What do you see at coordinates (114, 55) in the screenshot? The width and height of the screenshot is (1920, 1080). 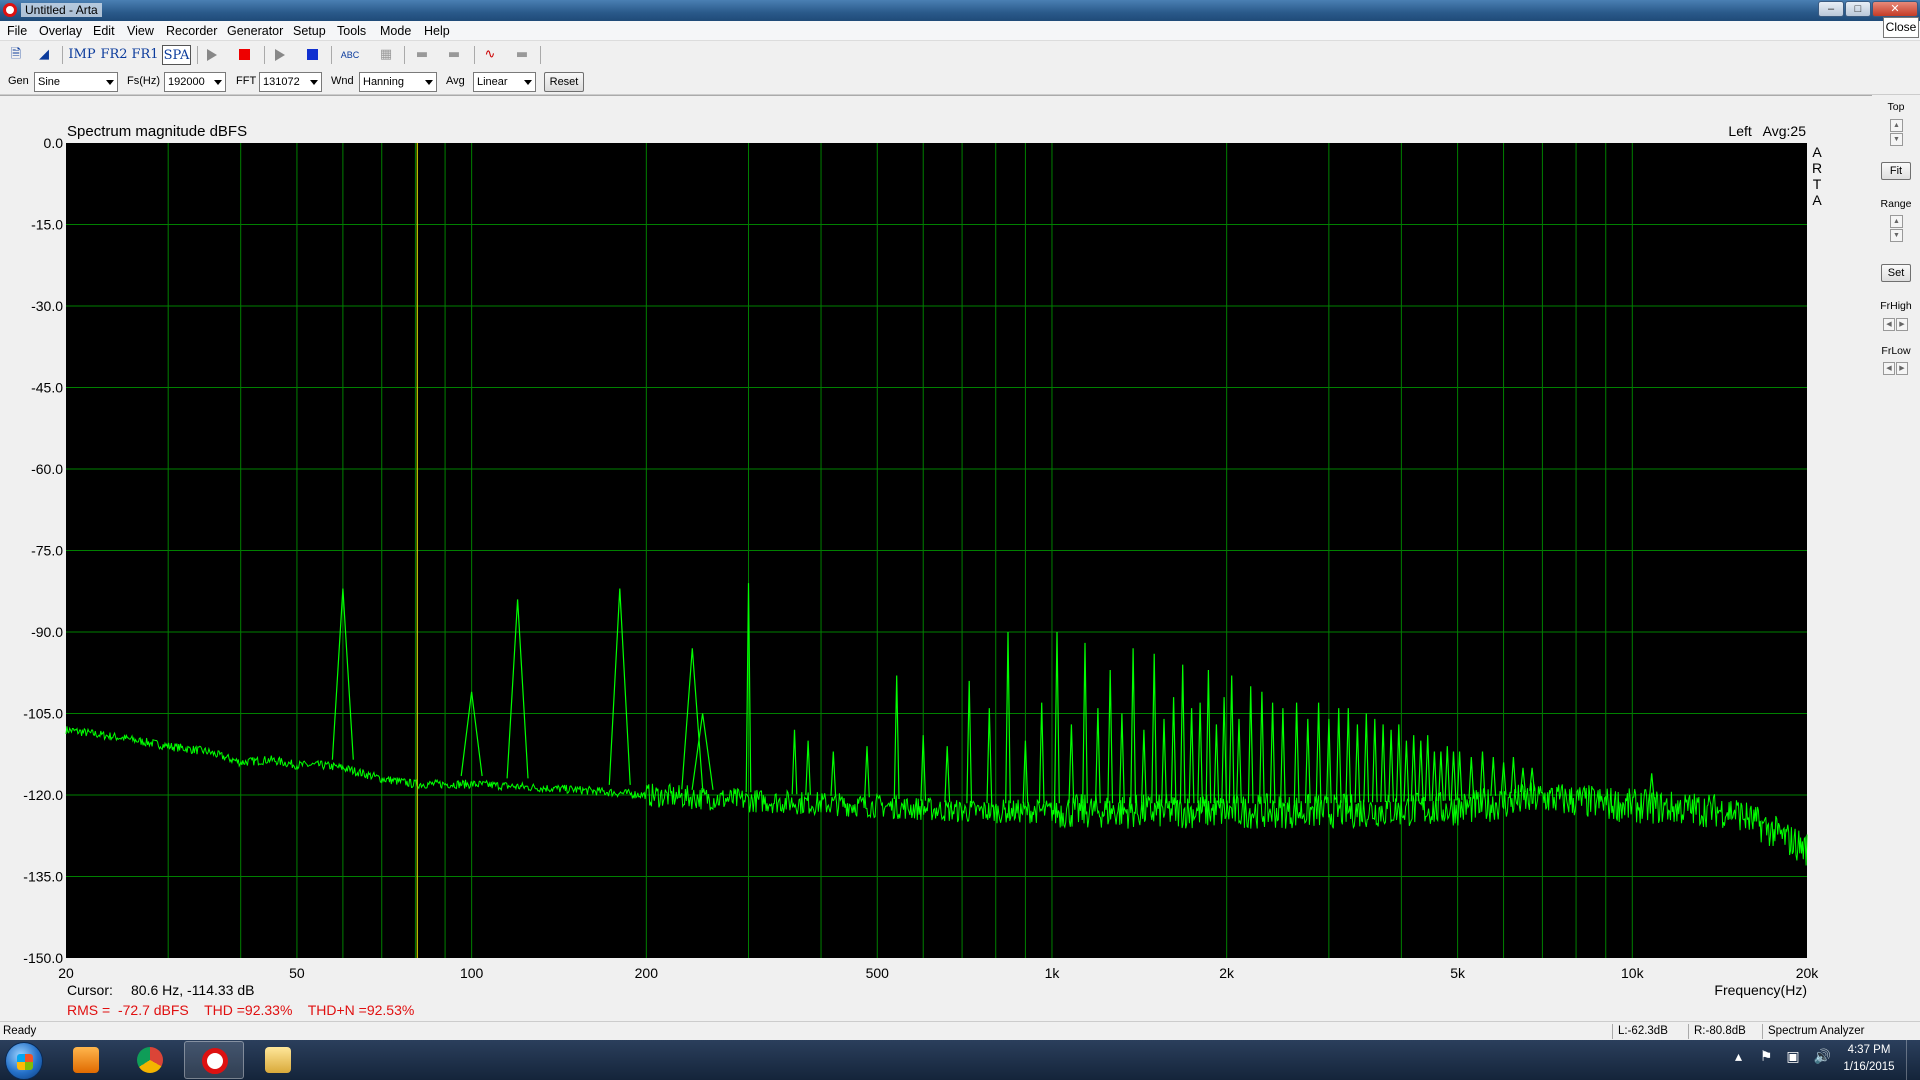 I see `fr2-mode-button: FR2` at bounding box center [114, 55].